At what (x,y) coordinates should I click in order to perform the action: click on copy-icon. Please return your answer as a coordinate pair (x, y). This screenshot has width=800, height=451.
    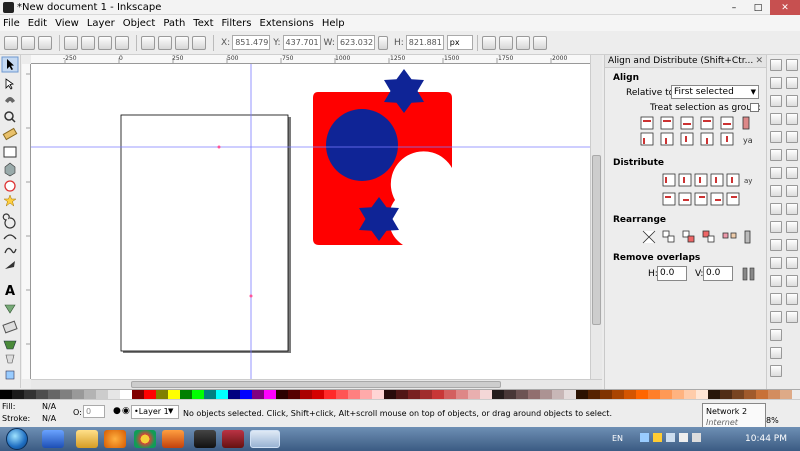
    Looking at the image, I should click on (776, 209).